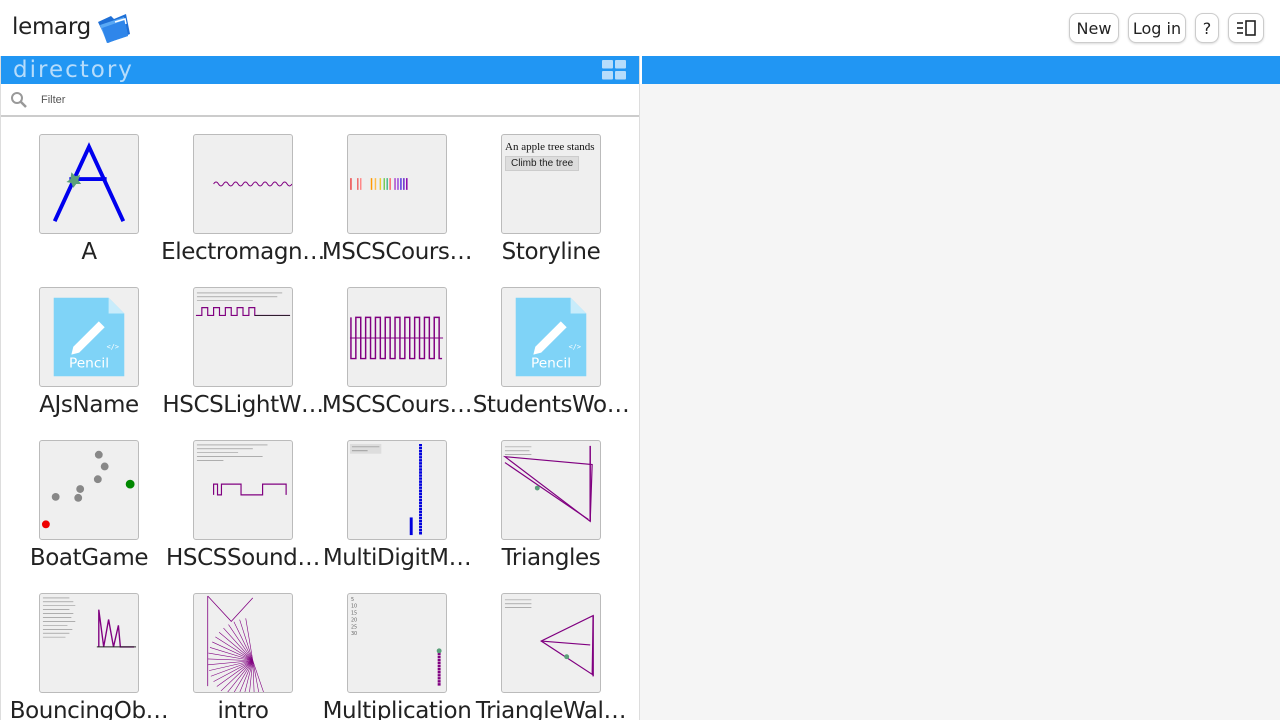 This screenshot has height=720, width=1280. I want to click on search-icon, so click(19, 100).